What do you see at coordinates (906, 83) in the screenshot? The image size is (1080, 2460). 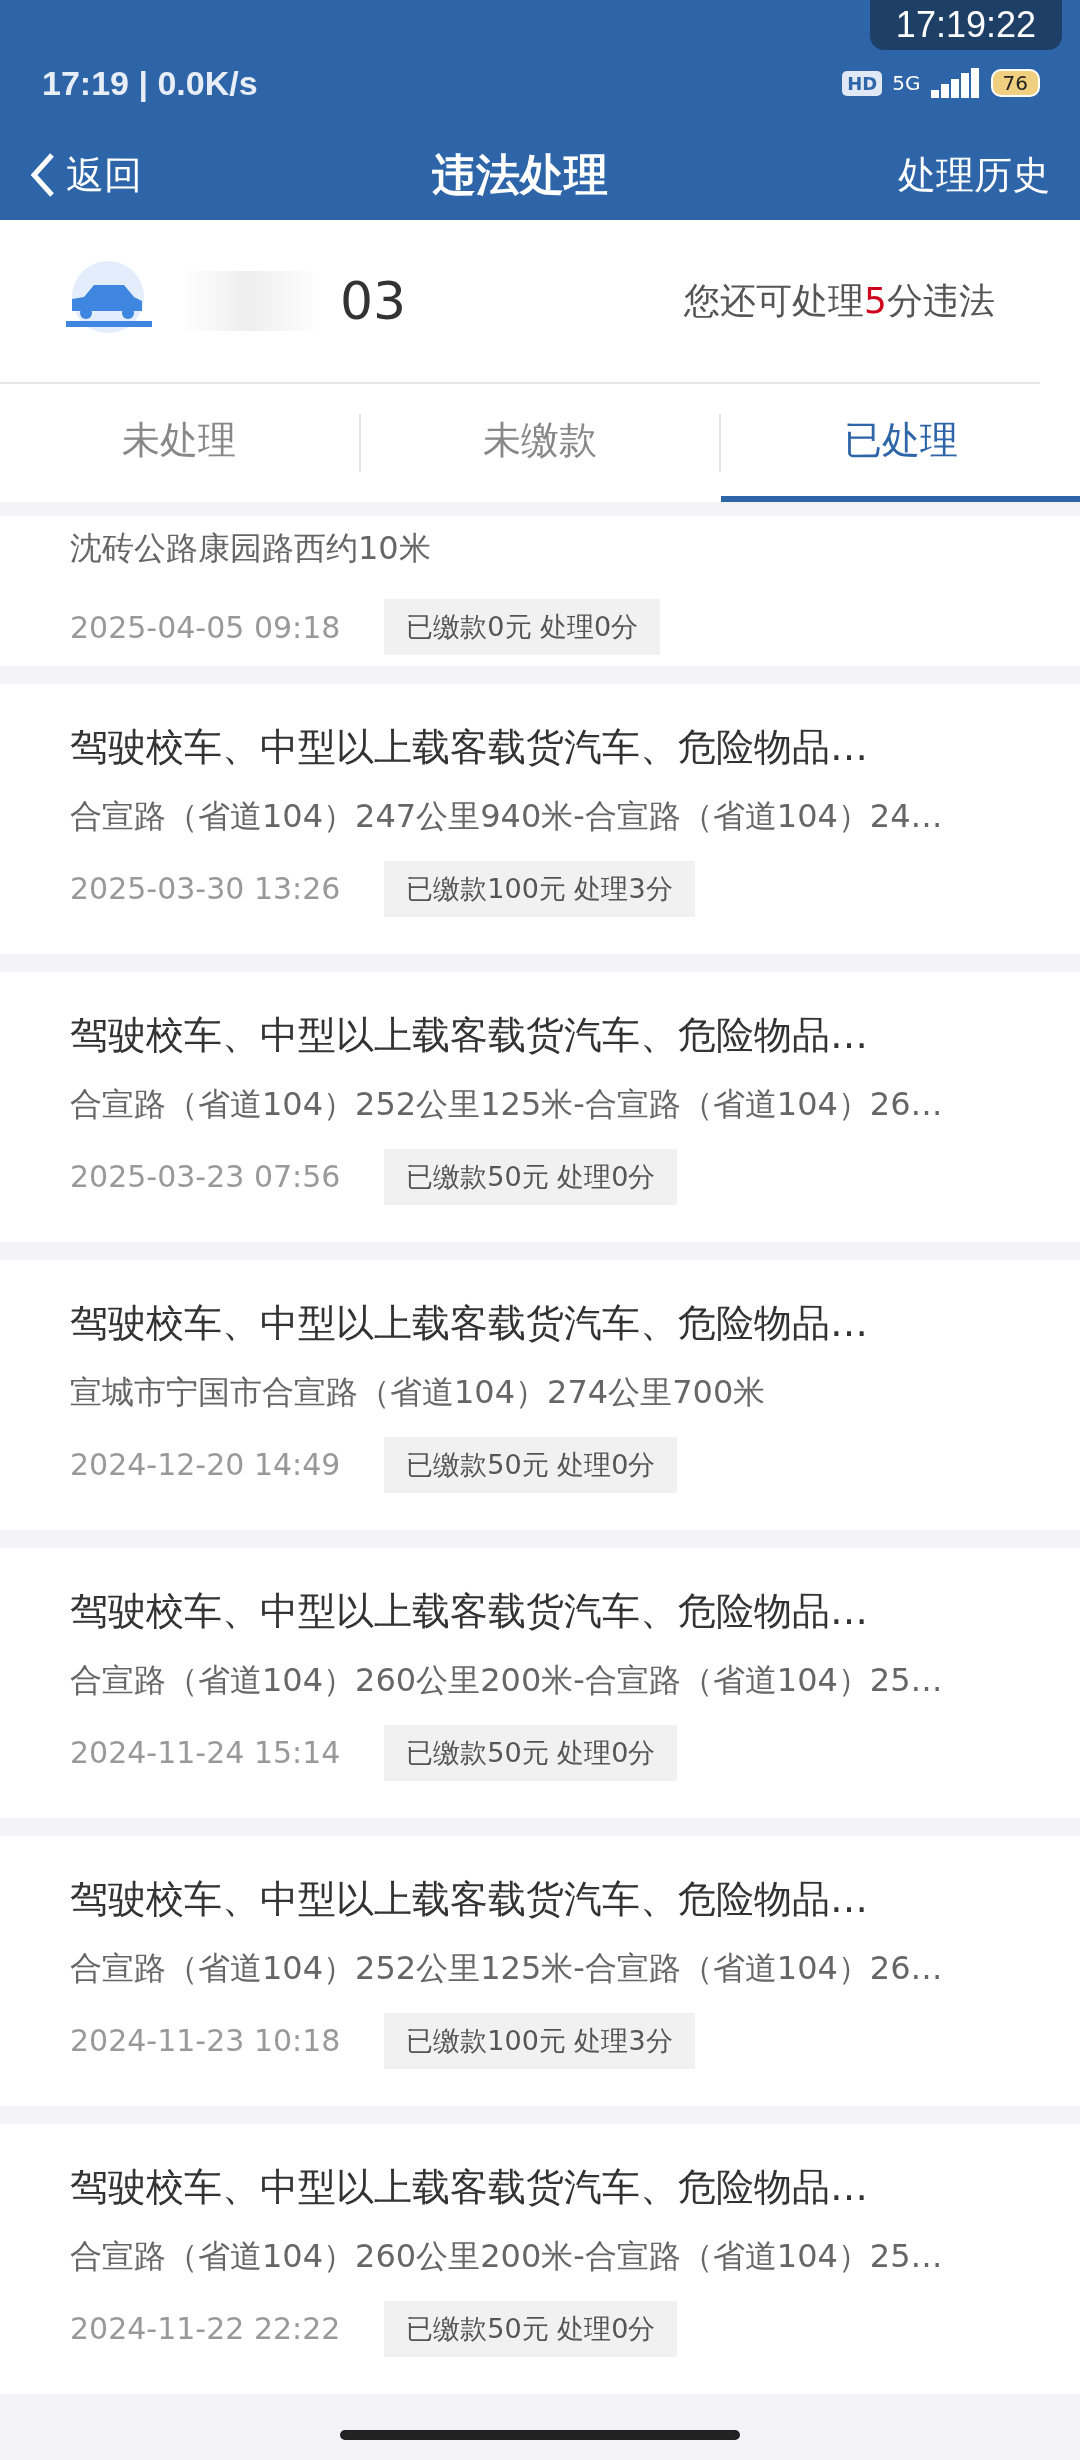 I see `network-label: 5G` at bounding box center [906, 83].